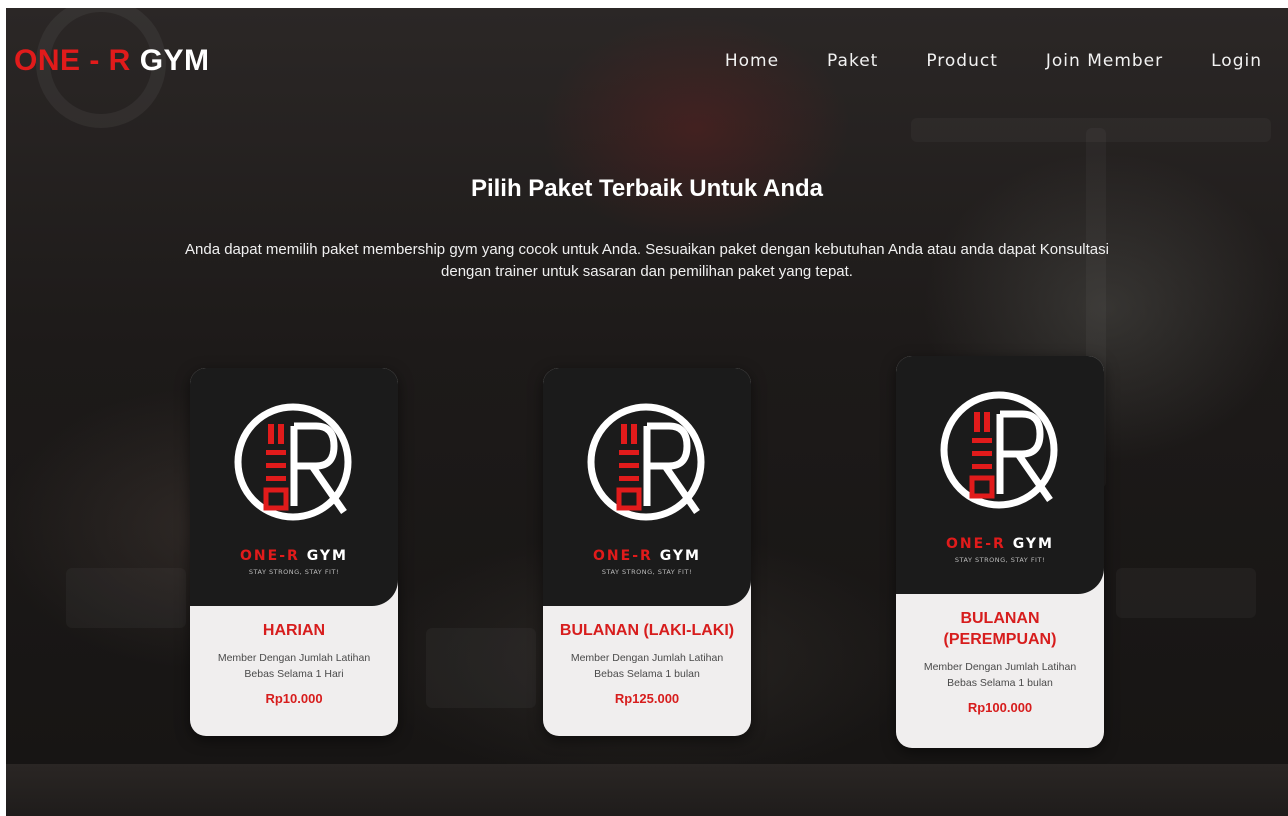 This screenshot has height=816, width=1288. Describe the element at coordinates (647, 790) in the screenshot. I see `next-section-preview` at that location.